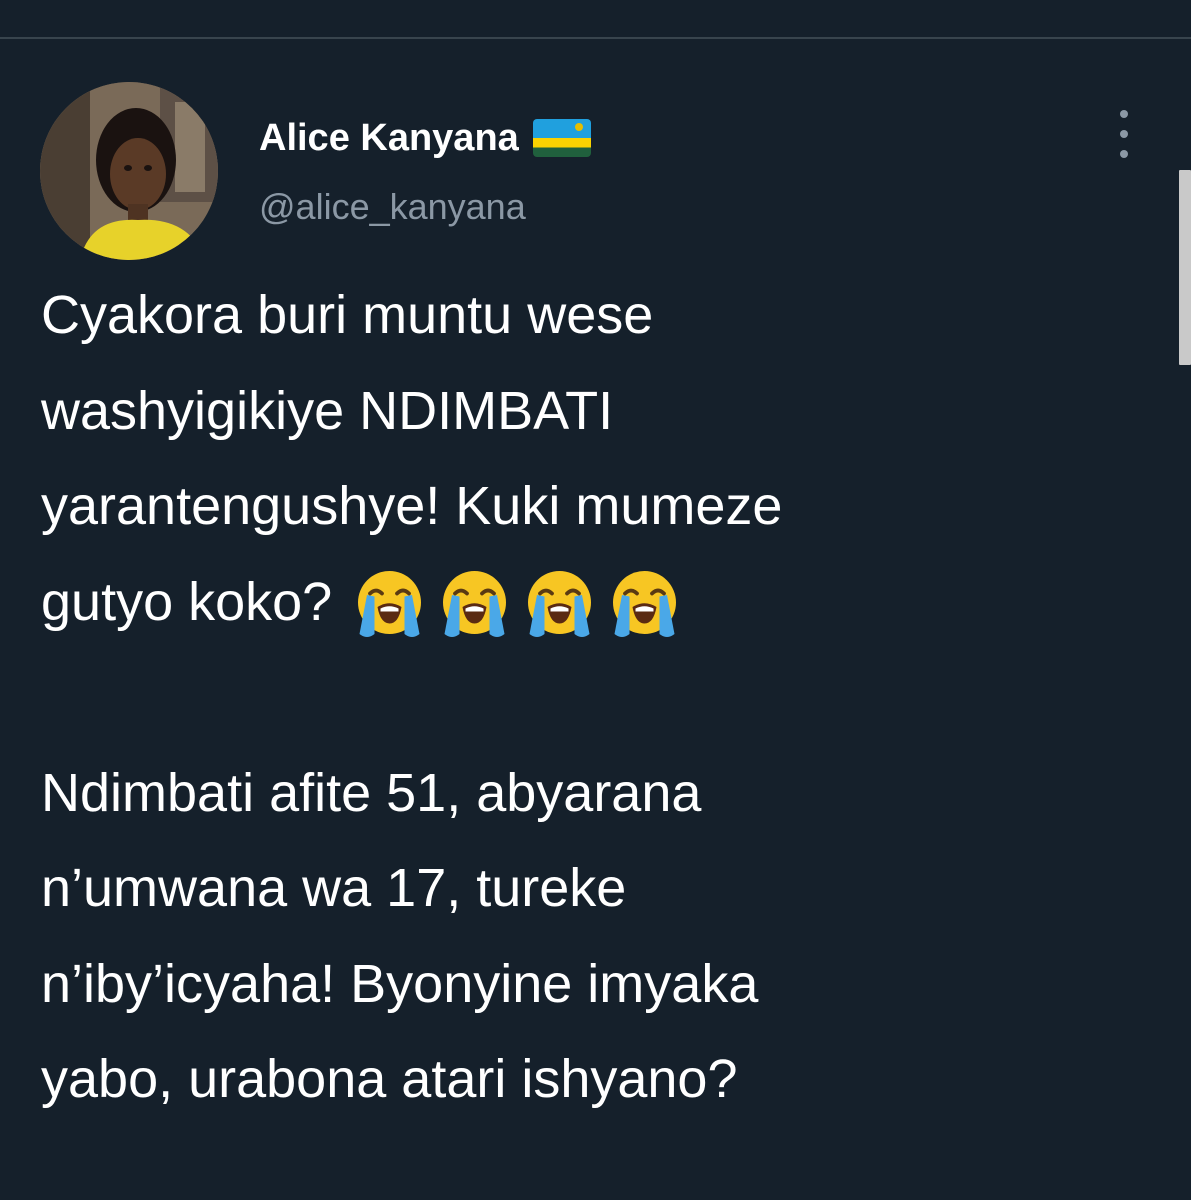 This screenshot has width=1191, height=1200. I want to click on scrollbar-thumb, so click(1185, 267).